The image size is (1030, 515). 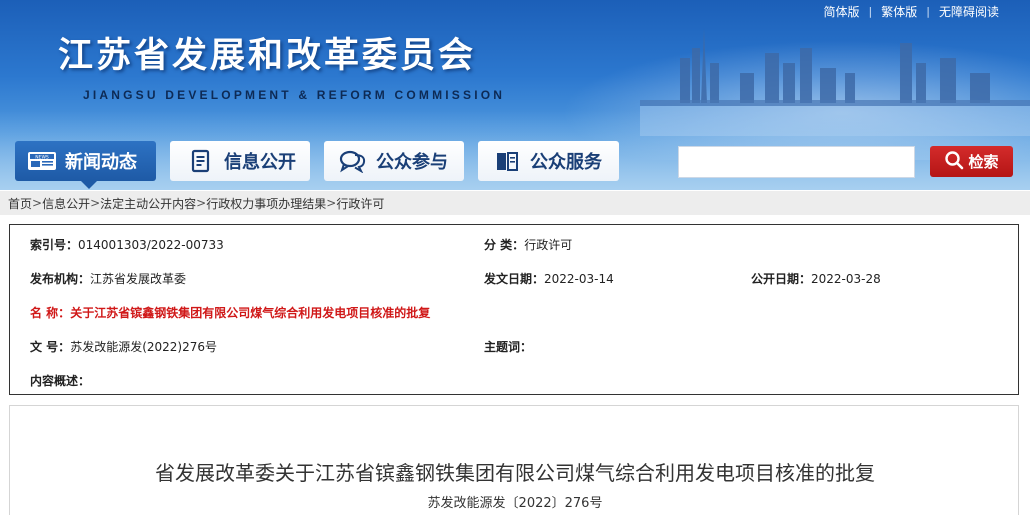 What do you see at coordinates (969, 11) in the screenshot?
I see `accessible-reading-link: 无障碍阅读` at bounding box center [969, 11].